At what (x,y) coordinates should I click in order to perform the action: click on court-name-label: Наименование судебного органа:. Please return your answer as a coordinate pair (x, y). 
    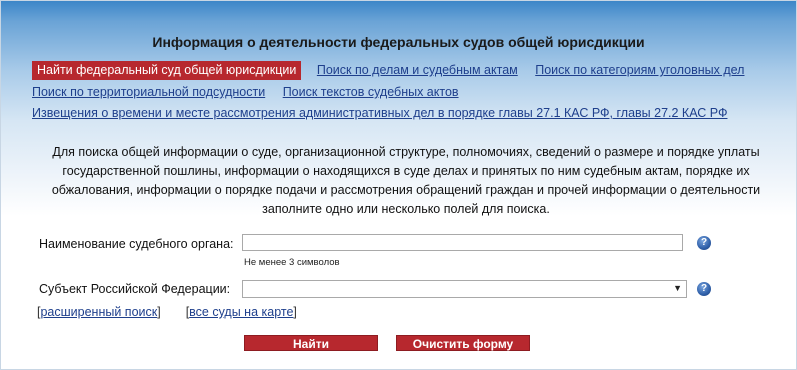
    Looking at the image, I should click on (136, 244).